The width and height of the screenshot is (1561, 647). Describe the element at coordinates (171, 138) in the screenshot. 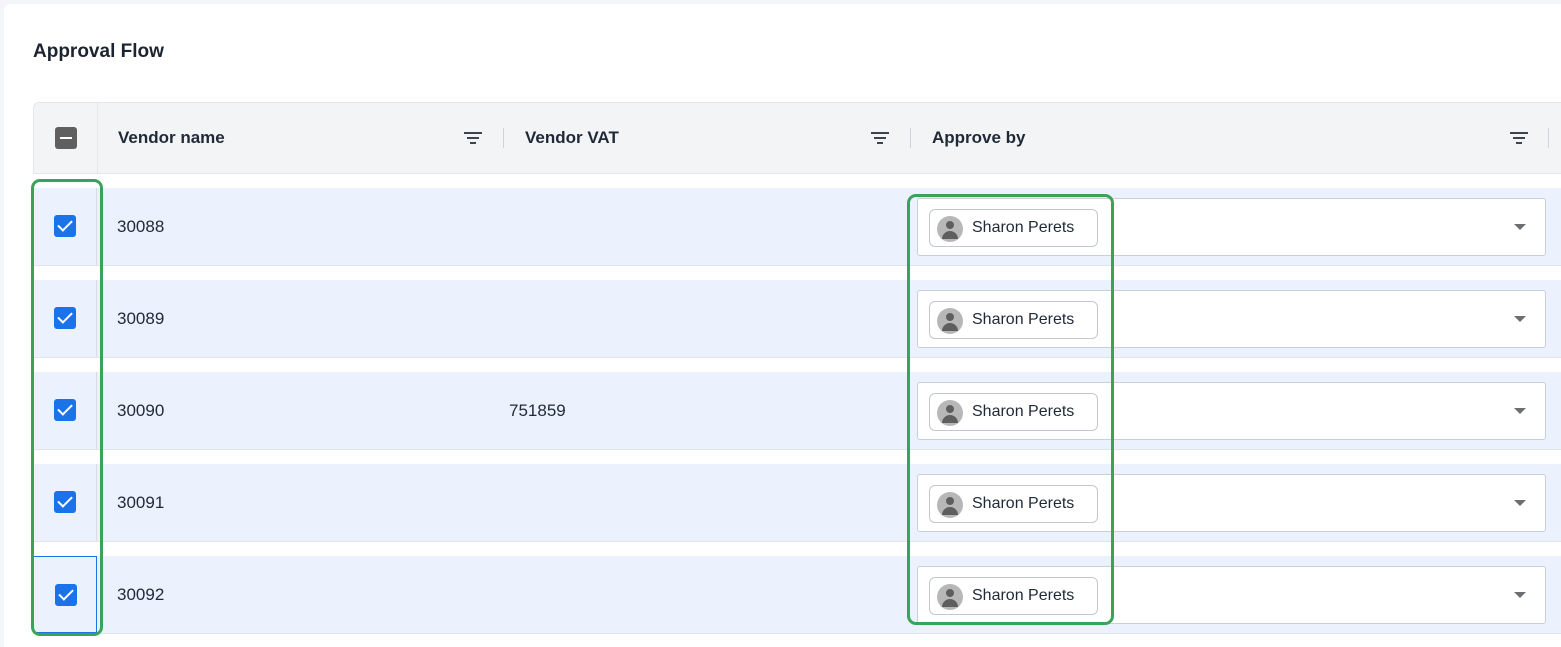

I see `column-header-vendor-name: Vendor name` at that location.